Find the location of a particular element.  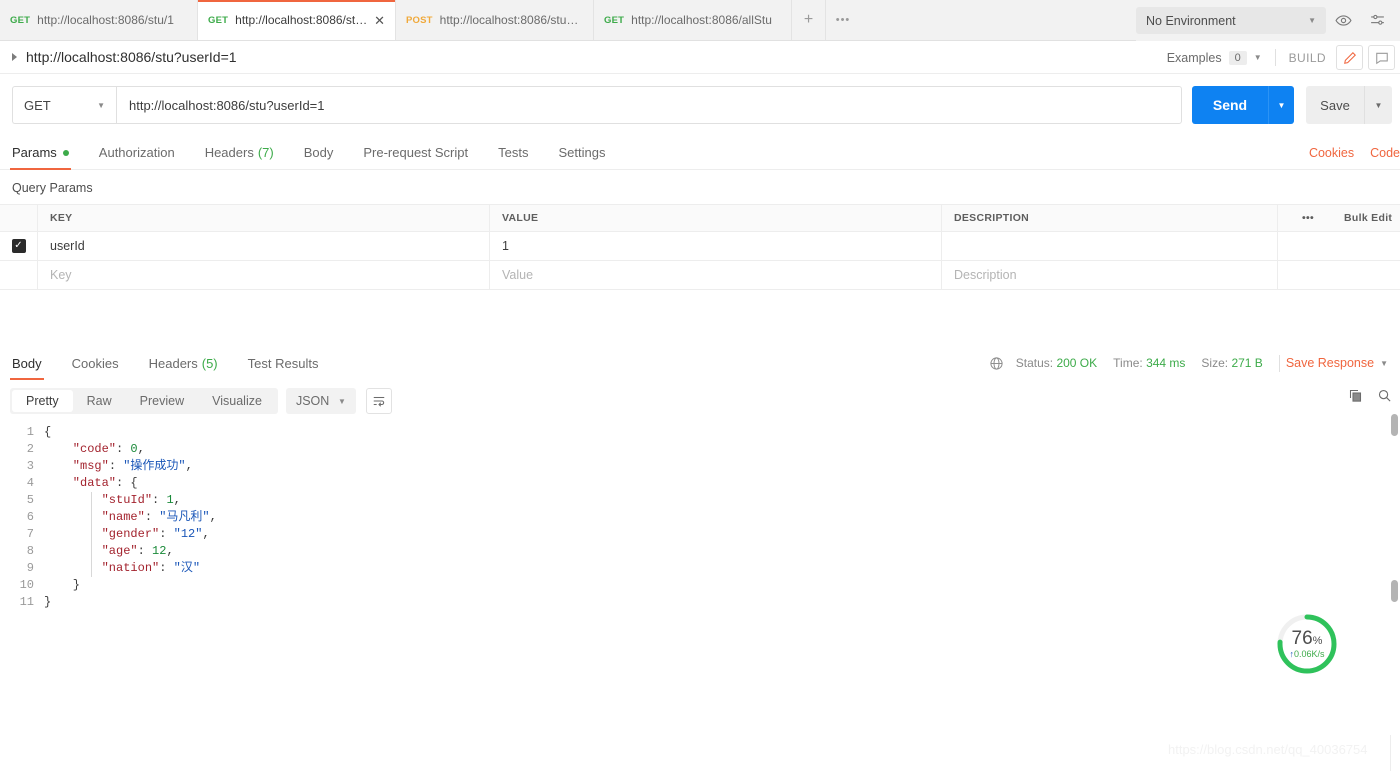

view-mode-preview: Preview is located at coordinates (162, 401).